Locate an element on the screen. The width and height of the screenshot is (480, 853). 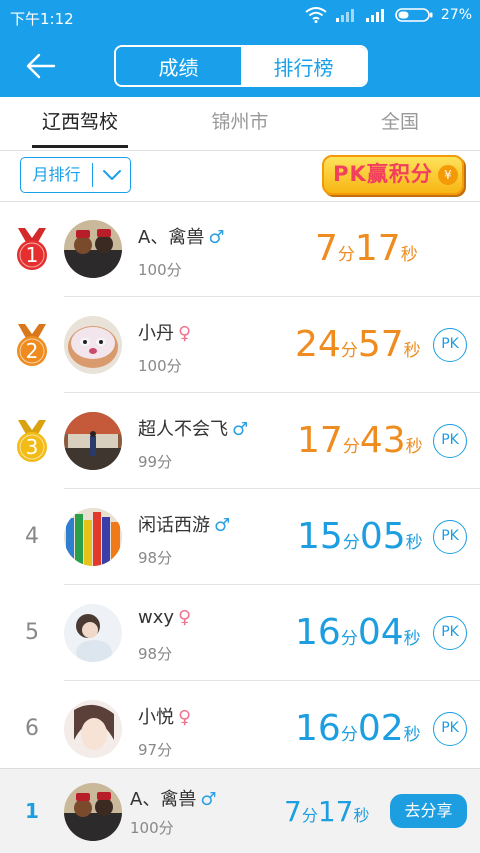
pk-reward-text: PK赢积分 is located at coordinates (383, 174).